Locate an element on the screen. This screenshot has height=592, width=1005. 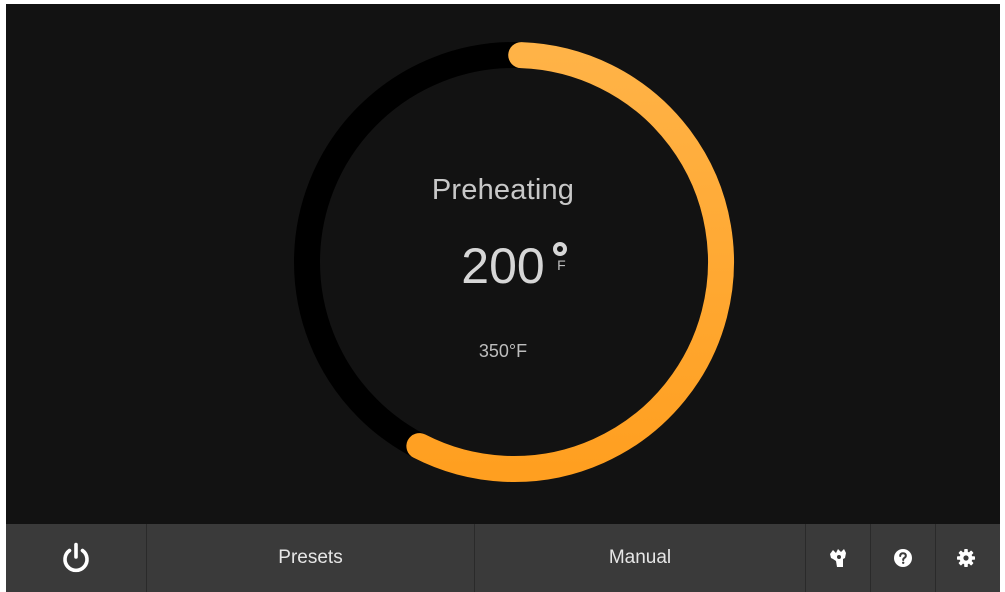
degree-symbol is located at coordinates (559, 249).